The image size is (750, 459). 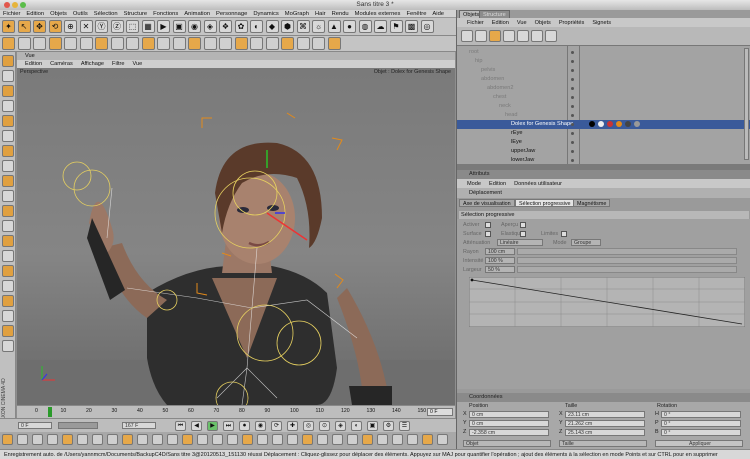 What do you see at coordinates (592, 203) in the screenshot?
I see `attributes-tab: Magnétisme` at bounding box center [592, 203].